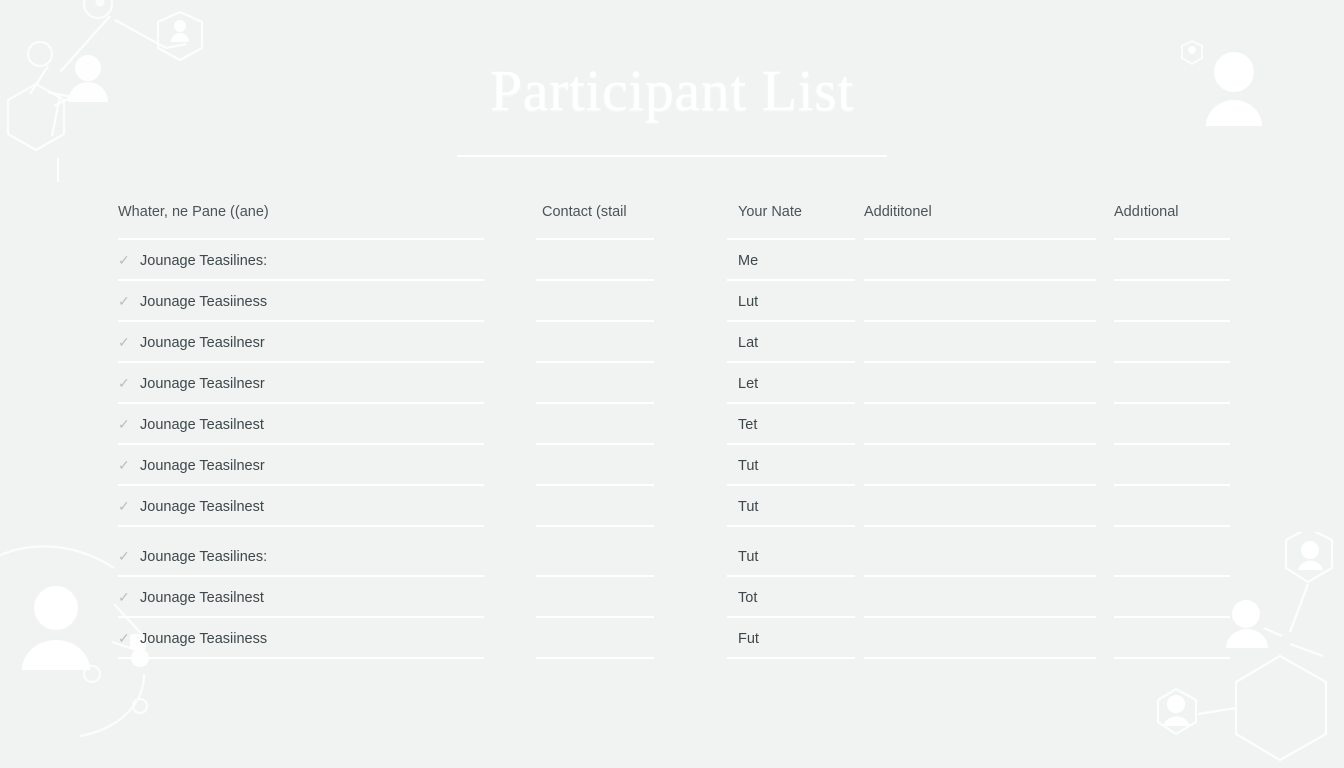 This screenshot has height=768, width=1344. What do you see at coordinates (748, 260) in the screenshot?
I see `cell-value: Me` at bounding box center [748, 260].